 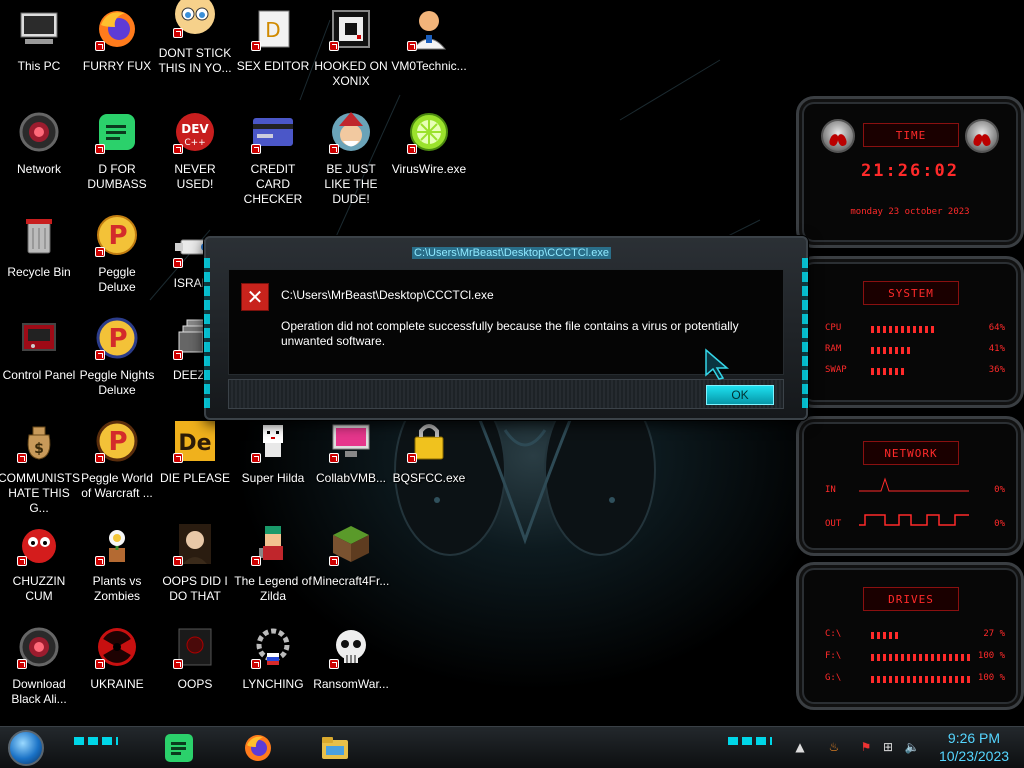 I want to click on desktop-icon: FURRY FUX, so click(x=117, y=39).